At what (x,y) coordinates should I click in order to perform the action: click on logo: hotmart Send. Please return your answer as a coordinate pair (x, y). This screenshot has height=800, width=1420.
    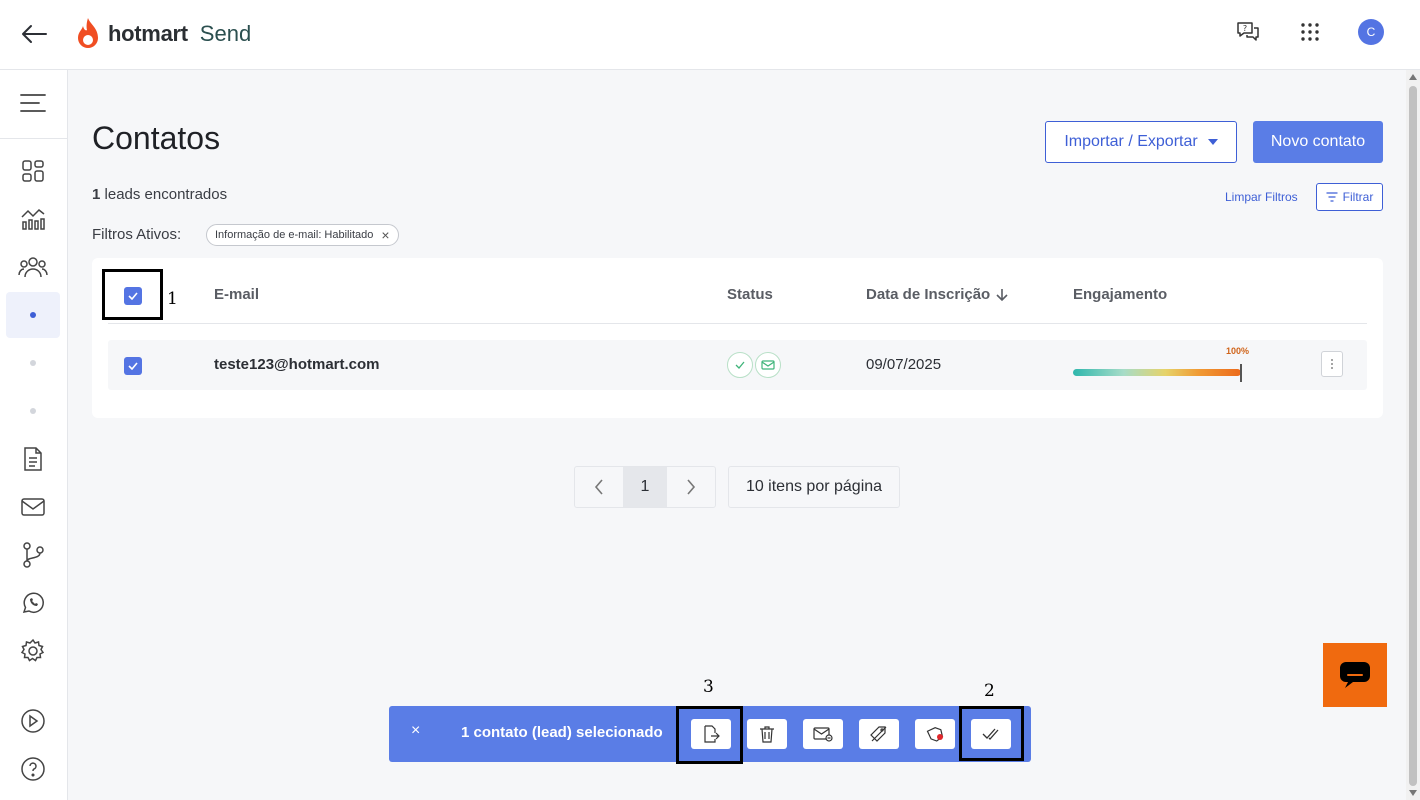
    Looking at the image, I should click on (162, 34).